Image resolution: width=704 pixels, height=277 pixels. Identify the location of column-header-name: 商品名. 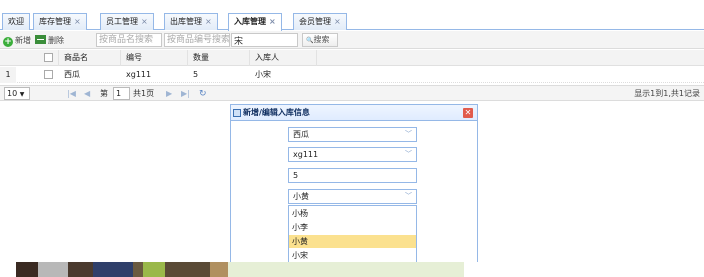
(76, 57).